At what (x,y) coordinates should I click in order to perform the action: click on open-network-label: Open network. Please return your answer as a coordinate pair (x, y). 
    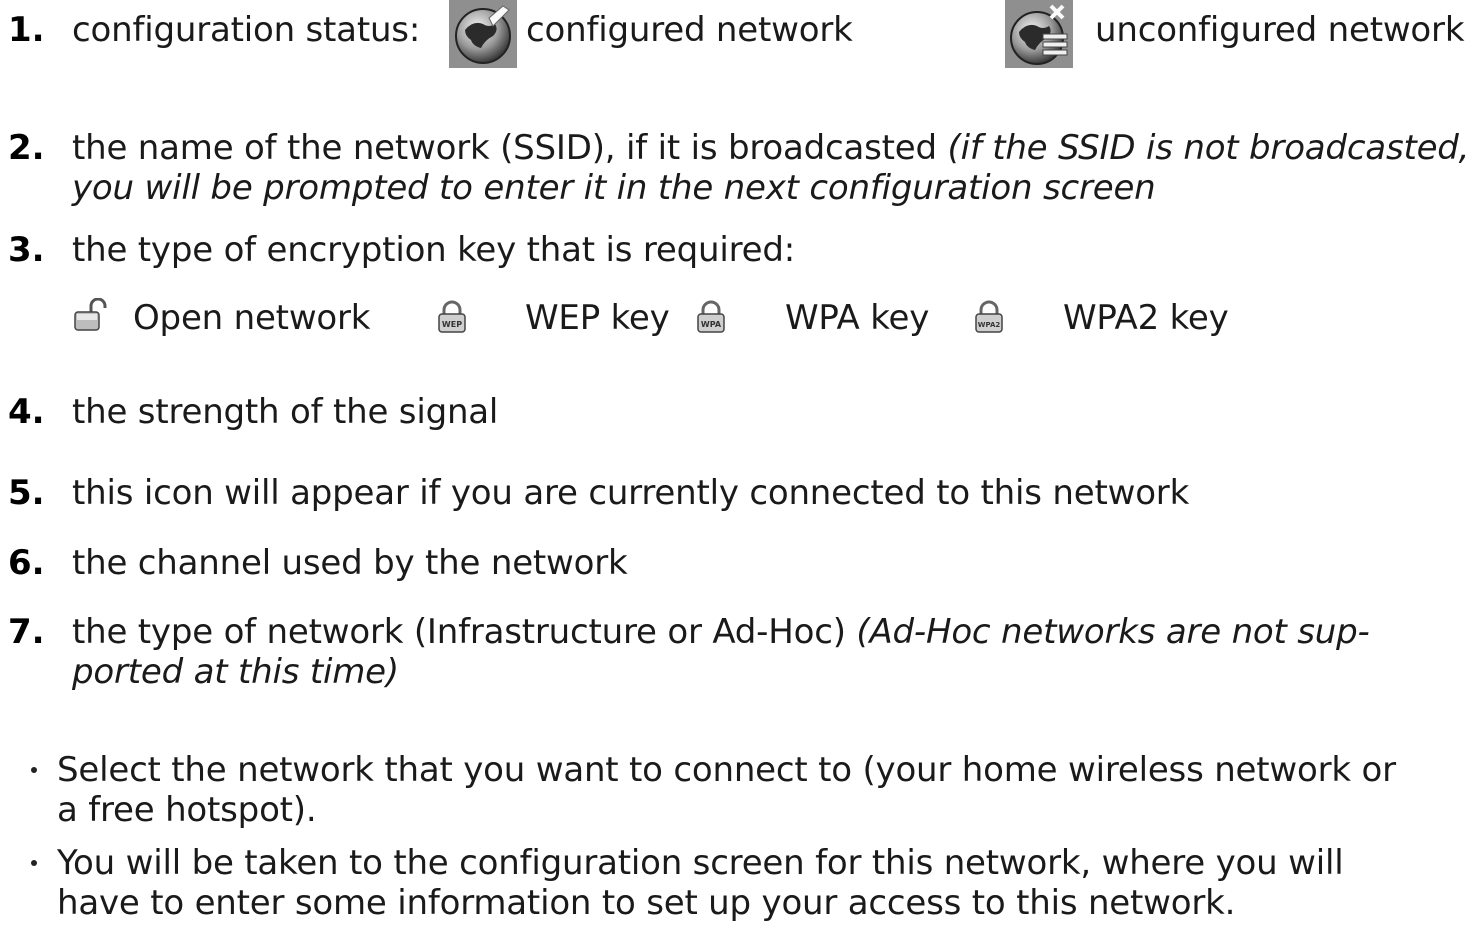
    Looking at the image, I should click on (252, 318).